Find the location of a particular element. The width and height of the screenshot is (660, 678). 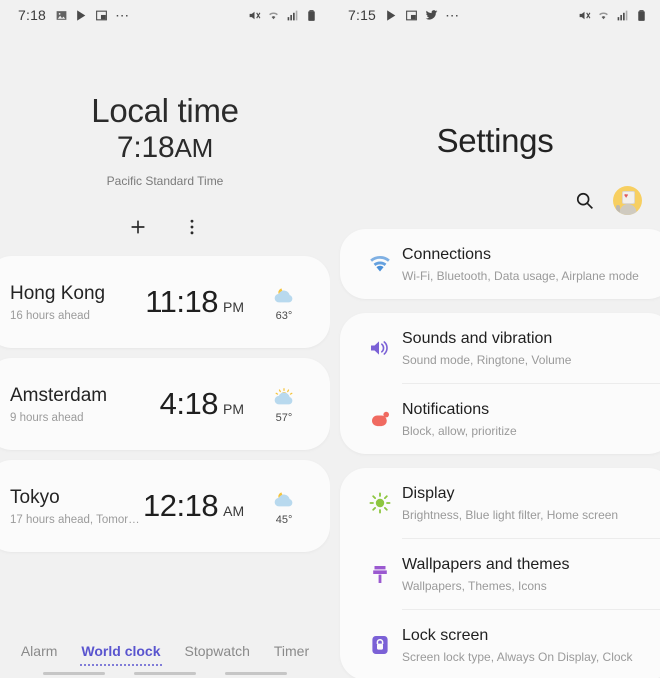

city-time: 11:18 PM is located at coordinates (194, 302).